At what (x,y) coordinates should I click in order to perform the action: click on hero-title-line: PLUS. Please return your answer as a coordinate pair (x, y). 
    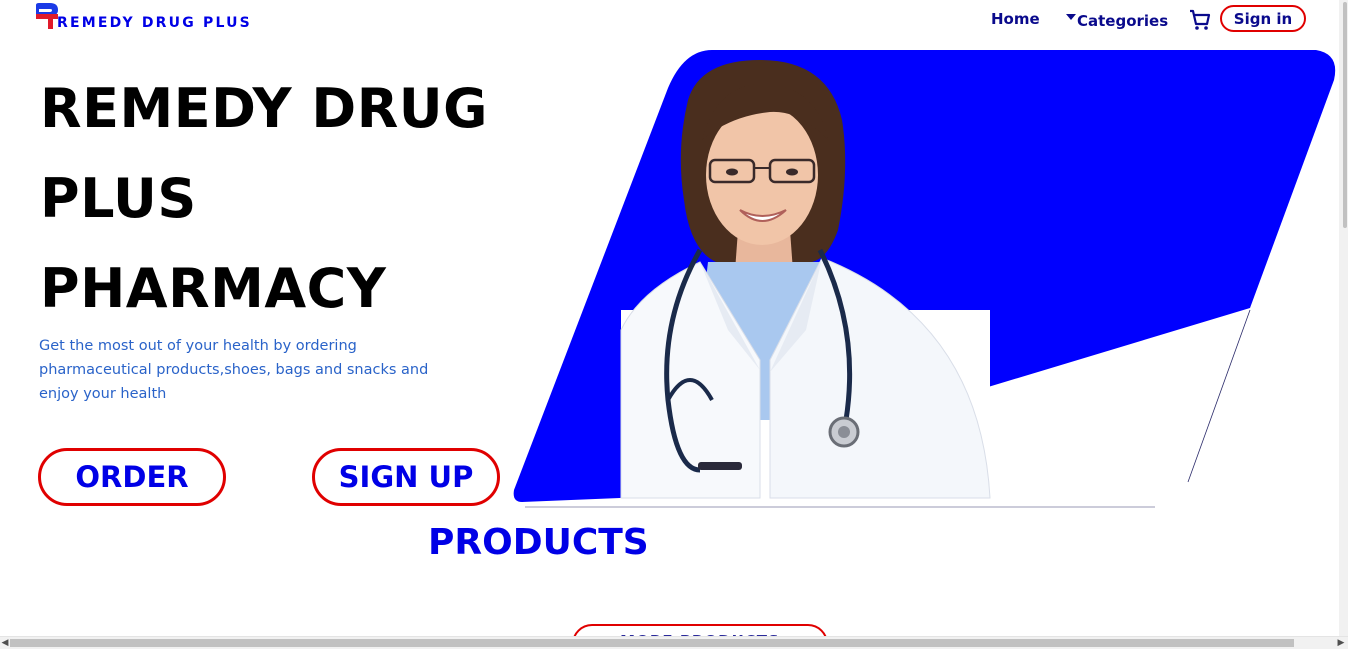
    Looking at the image, I should click on (118, 198).